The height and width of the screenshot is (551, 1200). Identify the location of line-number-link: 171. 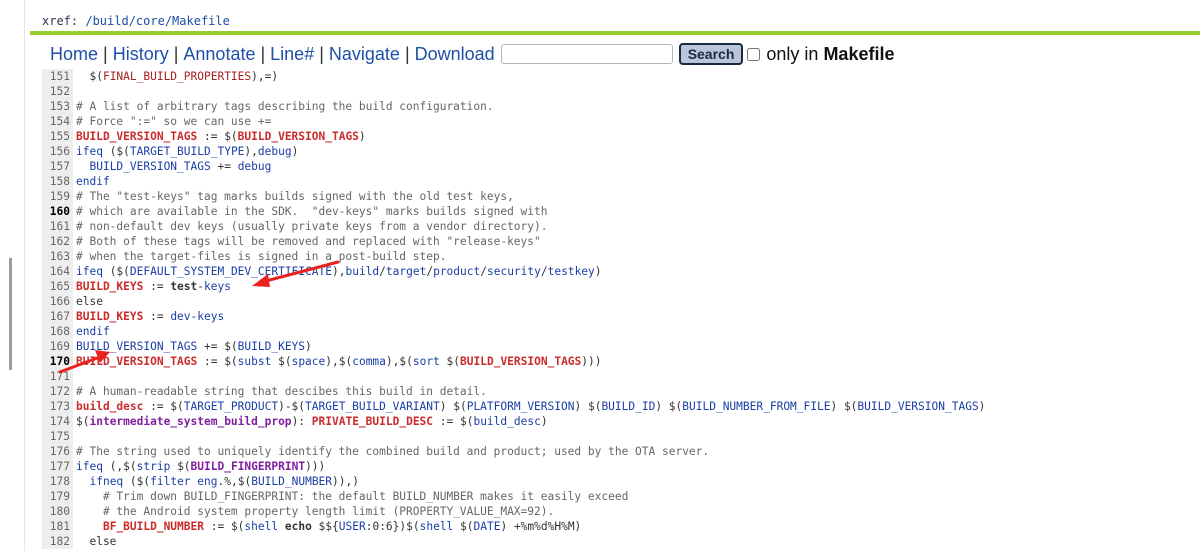
(57, 376).